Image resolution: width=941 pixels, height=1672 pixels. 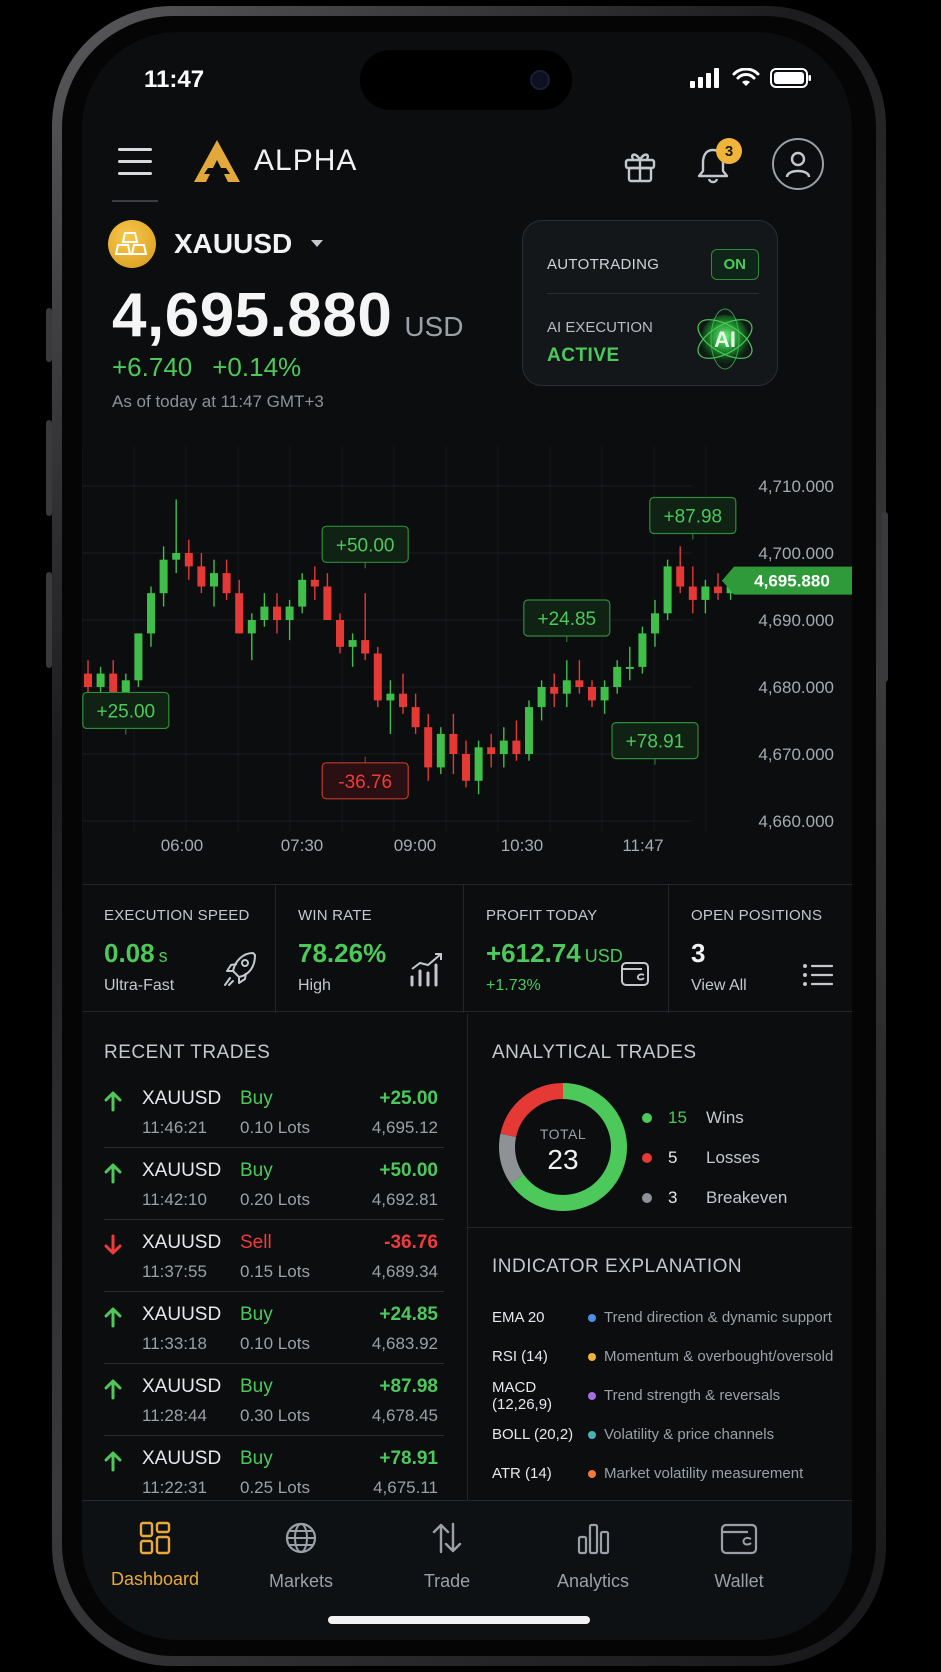 What do you see at coordinates (370, 949) in the screenshot?
I see `stat-win-rate: WIN RATE 78.26% High` at bounding box center [370, 949].